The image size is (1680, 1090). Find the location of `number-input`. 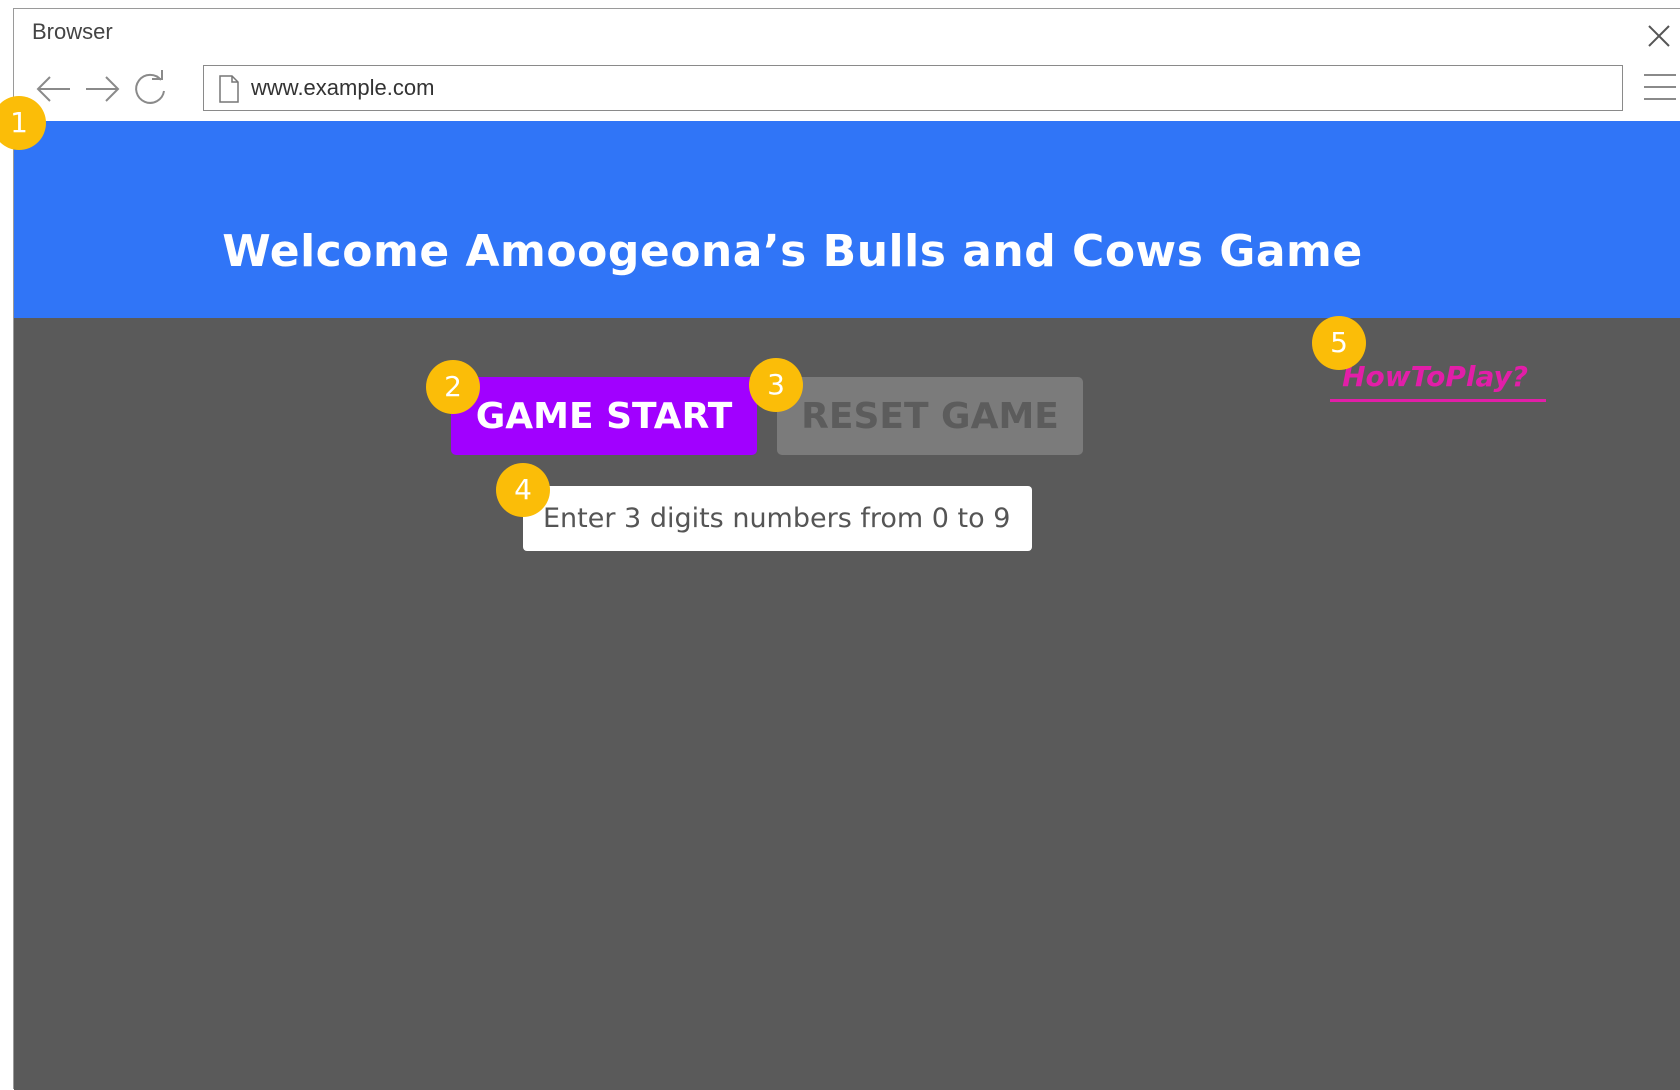

number-input is located at coordinates (777, 518).